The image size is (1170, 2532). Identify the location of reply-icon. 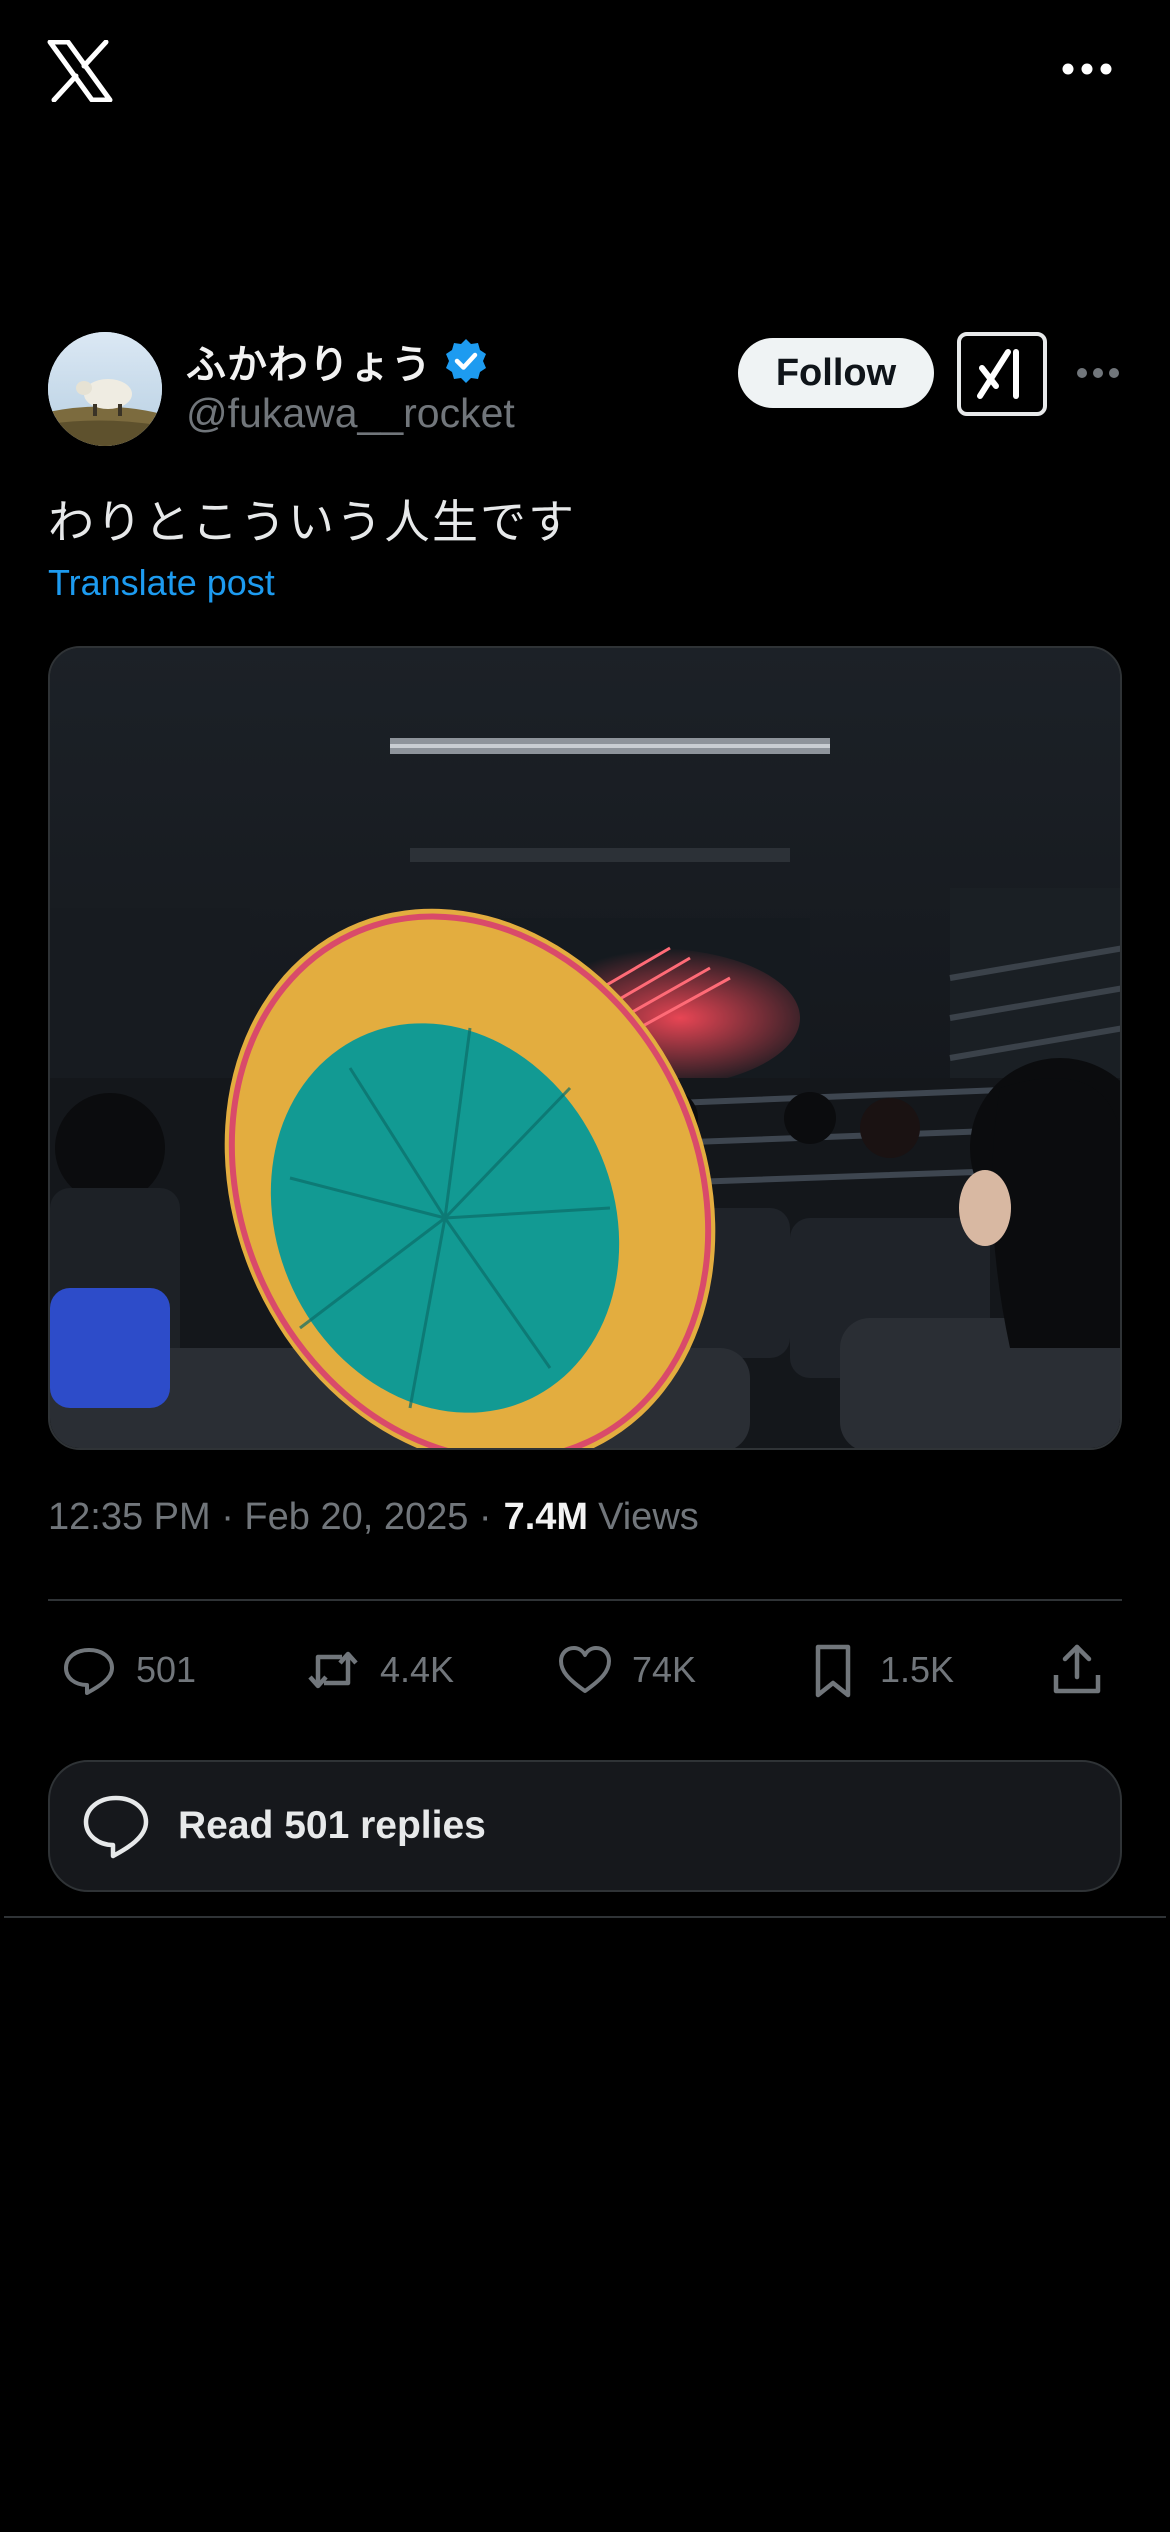
(89, 1671).